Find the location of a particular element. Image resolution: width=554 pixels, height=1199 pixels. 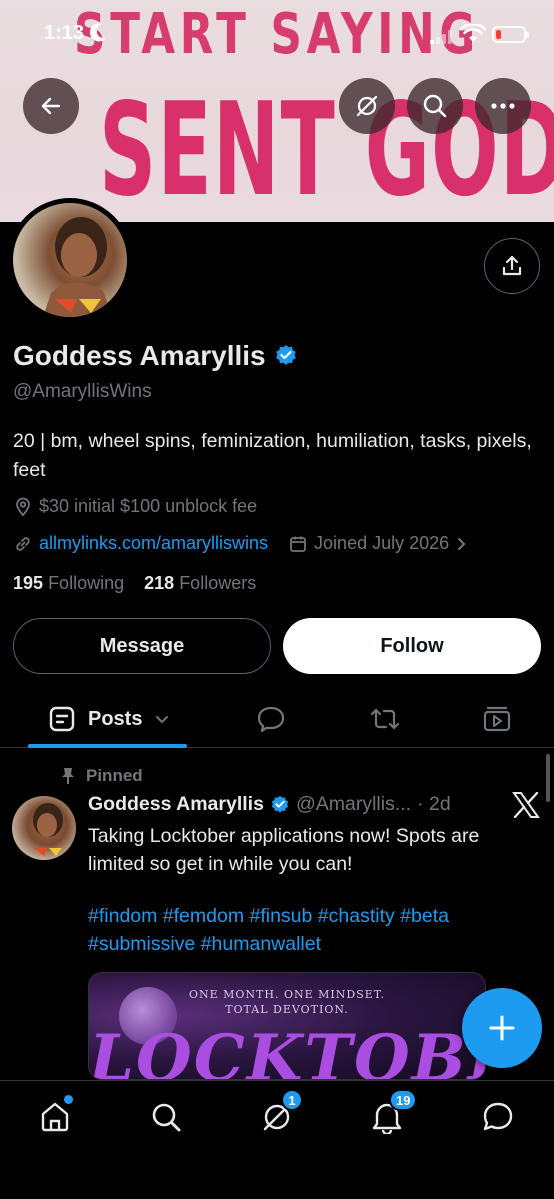

bottom-navigation: 1 19 is located at coordinates (277, 1139).